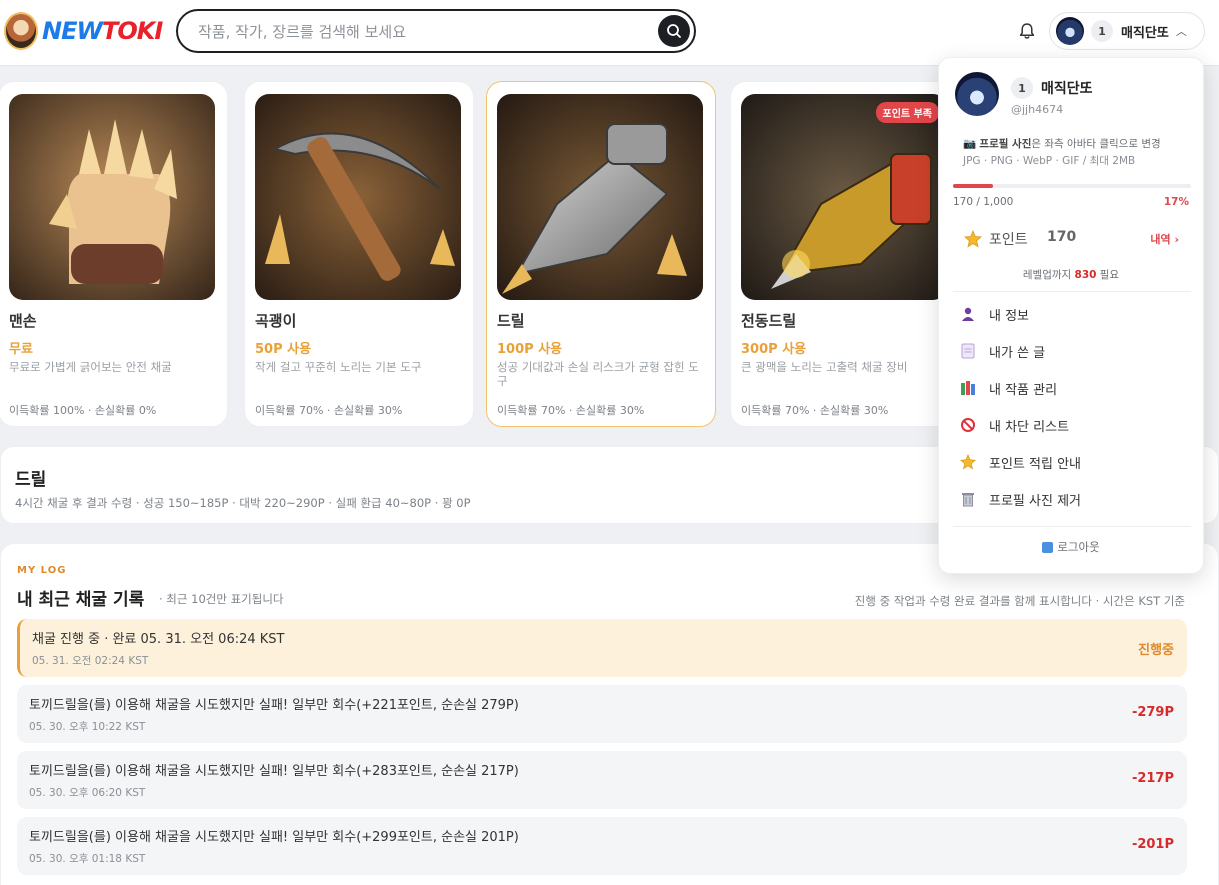 Image resolution: width=1219 pixels, height=885 pixels. I want to click on photo-hint-label: 프로필 사진, so click(1005, 144).